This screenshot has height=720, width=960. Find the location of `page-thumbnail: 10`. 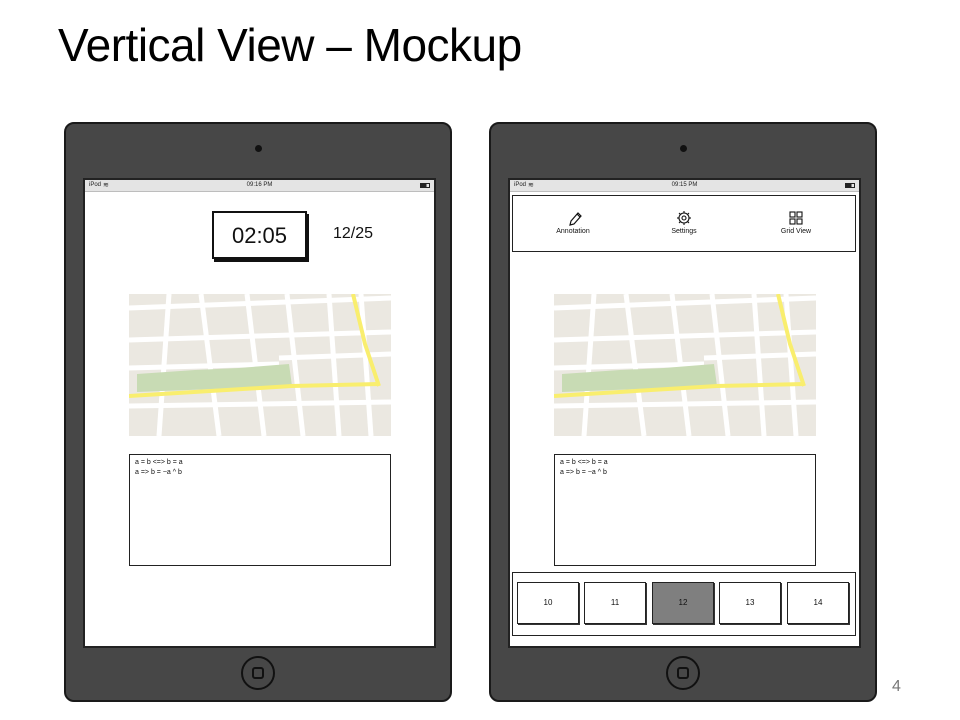

page-thumbnail: 10 is located at coordinates (548, 603).